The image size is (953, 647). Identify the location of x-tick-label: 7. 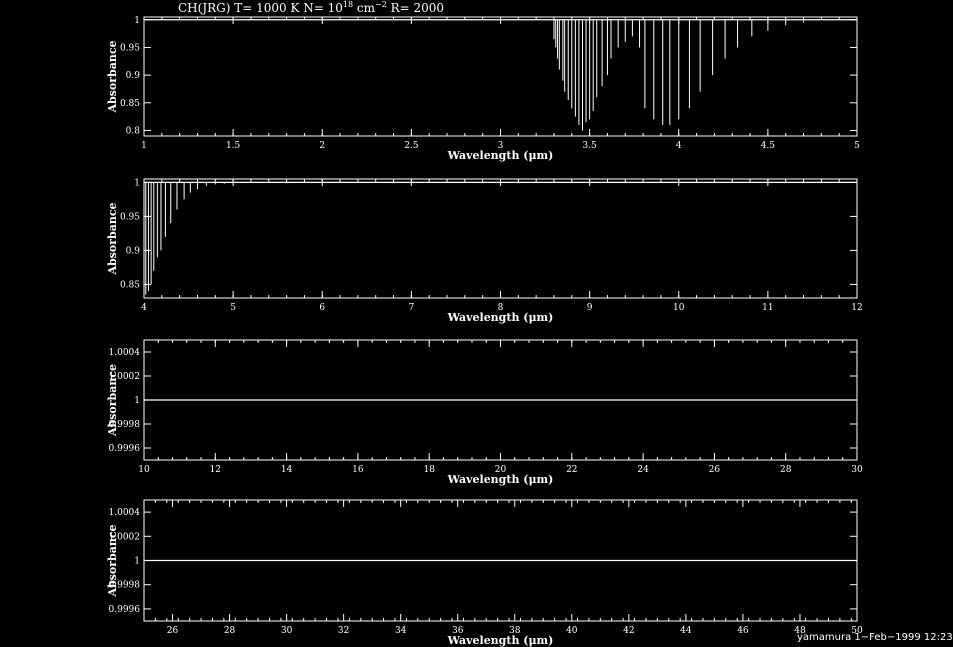
(412, 308).